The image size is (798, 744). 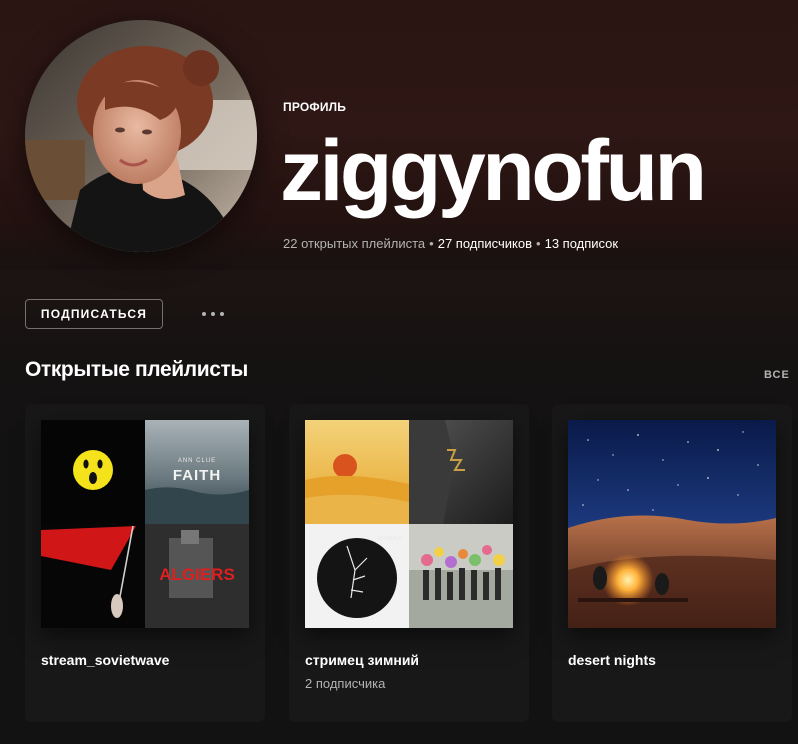 I want to click on album-text-algiers: ALGIERS, so click(x=197, y=574).